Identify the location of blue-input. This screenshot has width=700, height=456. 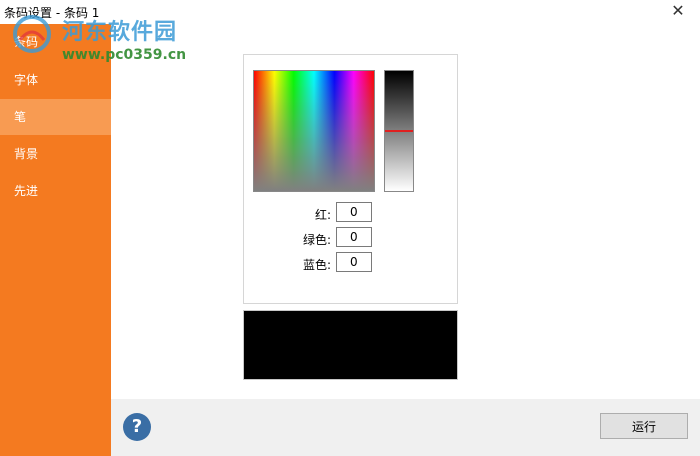
(354, 262).